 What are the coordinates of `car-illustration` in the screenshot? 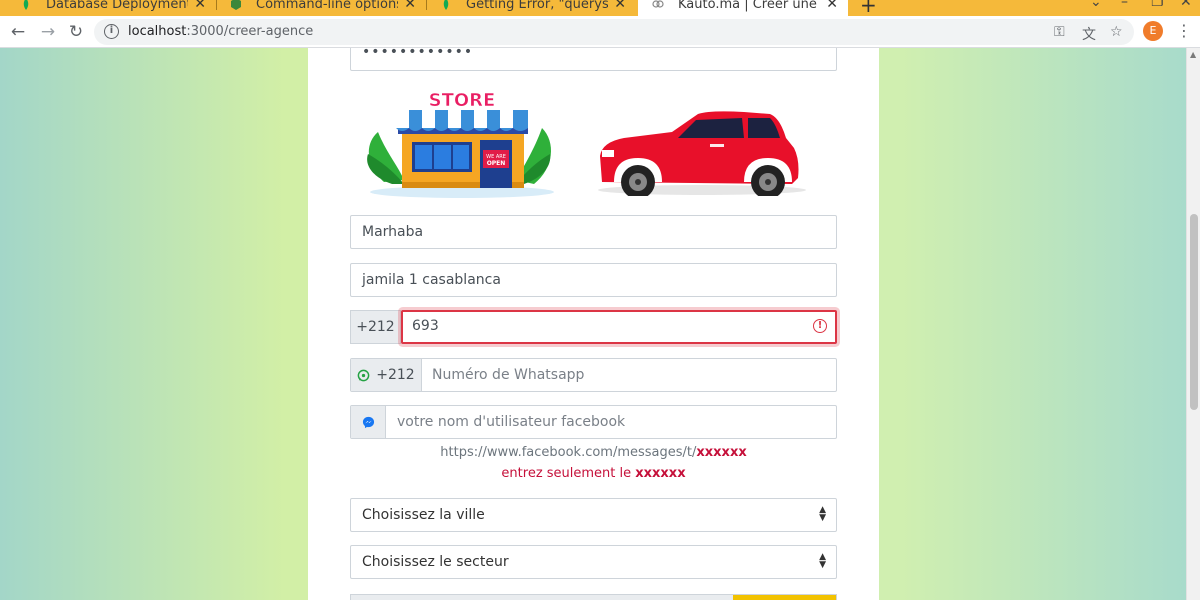 It's located at (701, 152).